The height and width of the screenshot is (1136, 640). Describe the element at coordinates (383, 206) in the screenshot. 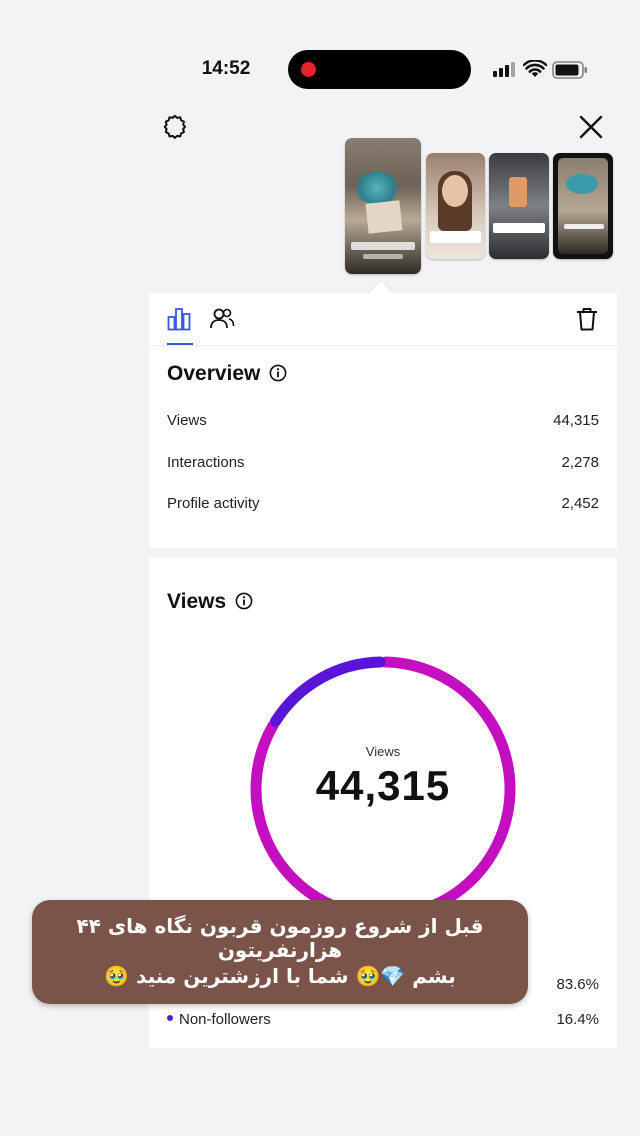

I see `story-thumbnail-selected` at that location.